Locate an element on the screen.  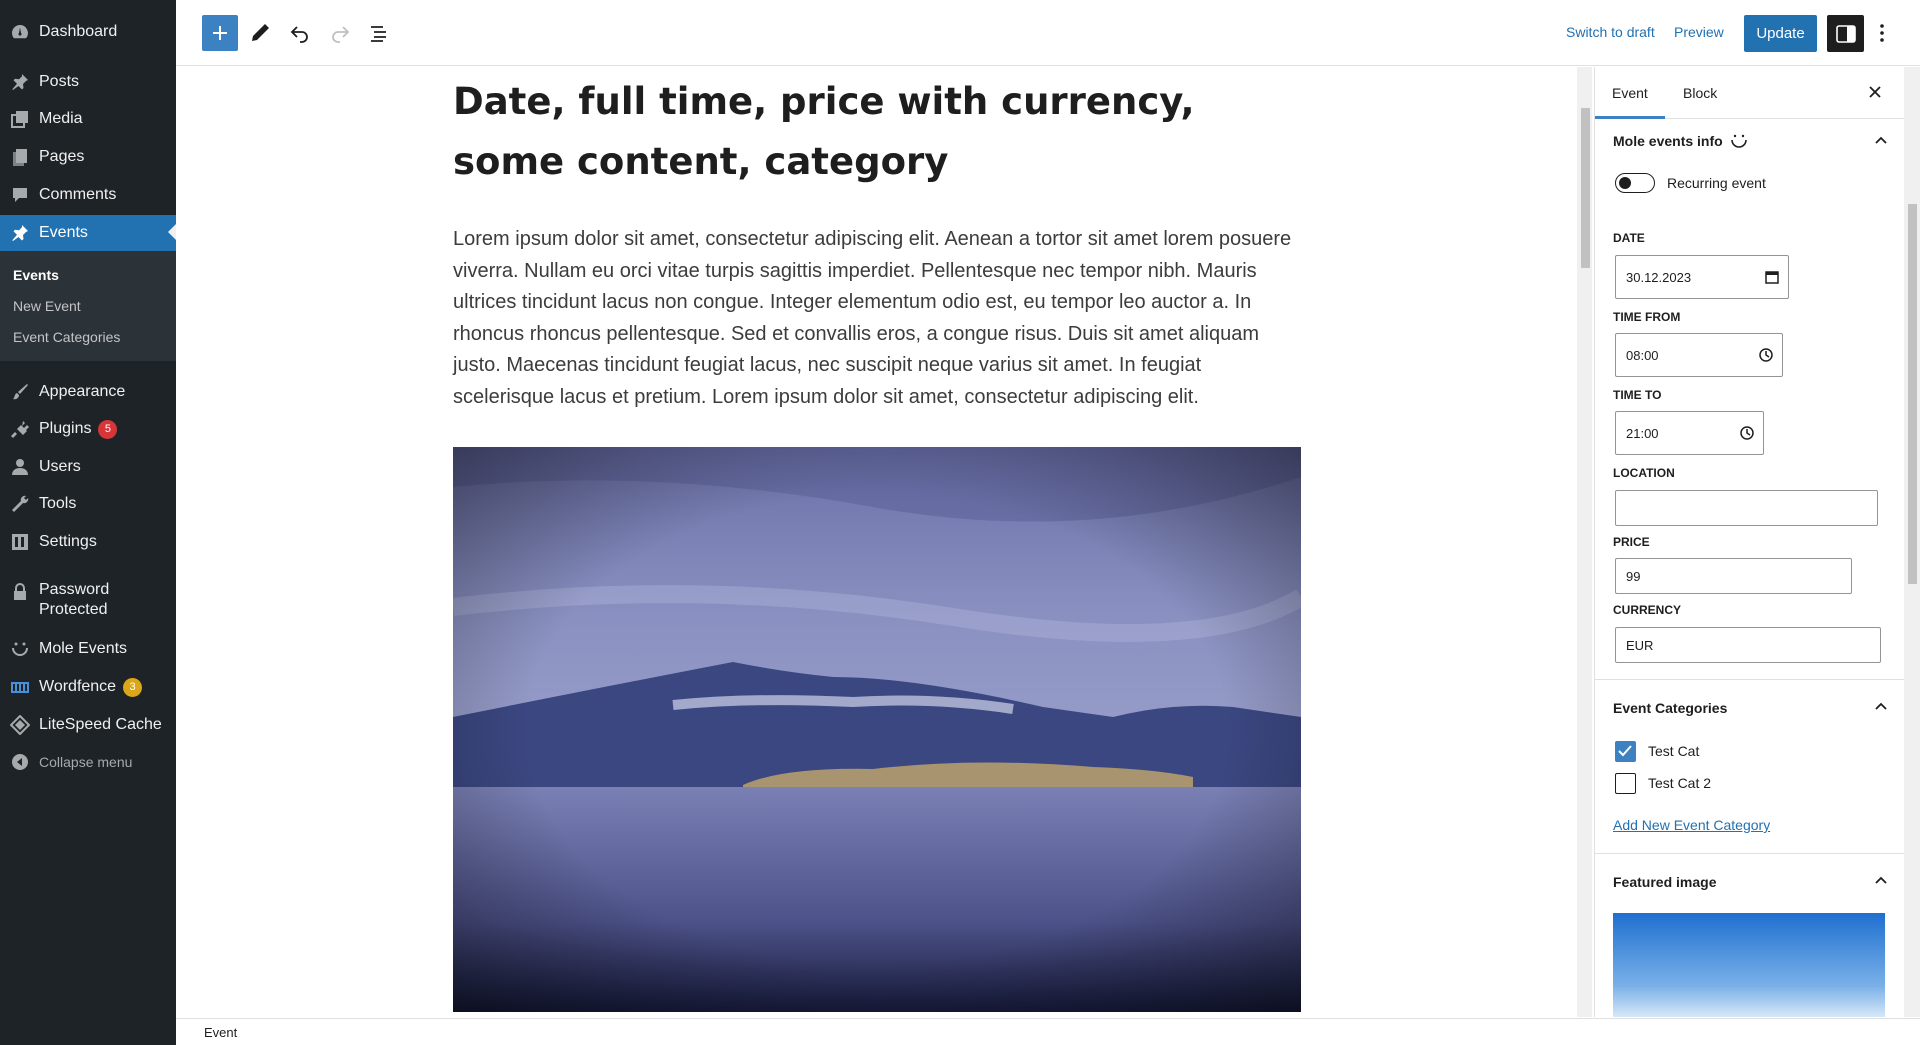
collapse-icon is located at coordinates (20, 762).